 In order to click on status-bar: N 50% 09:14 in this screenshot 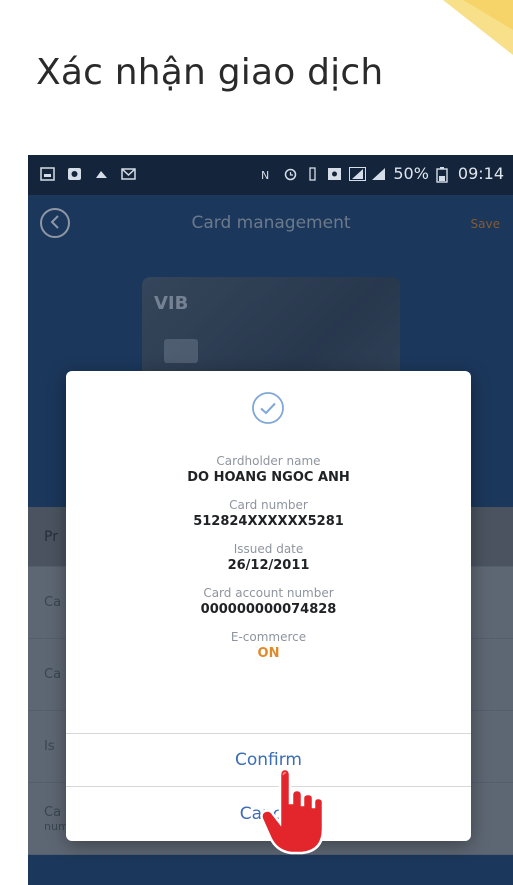, I will do `click(270, 175)`.